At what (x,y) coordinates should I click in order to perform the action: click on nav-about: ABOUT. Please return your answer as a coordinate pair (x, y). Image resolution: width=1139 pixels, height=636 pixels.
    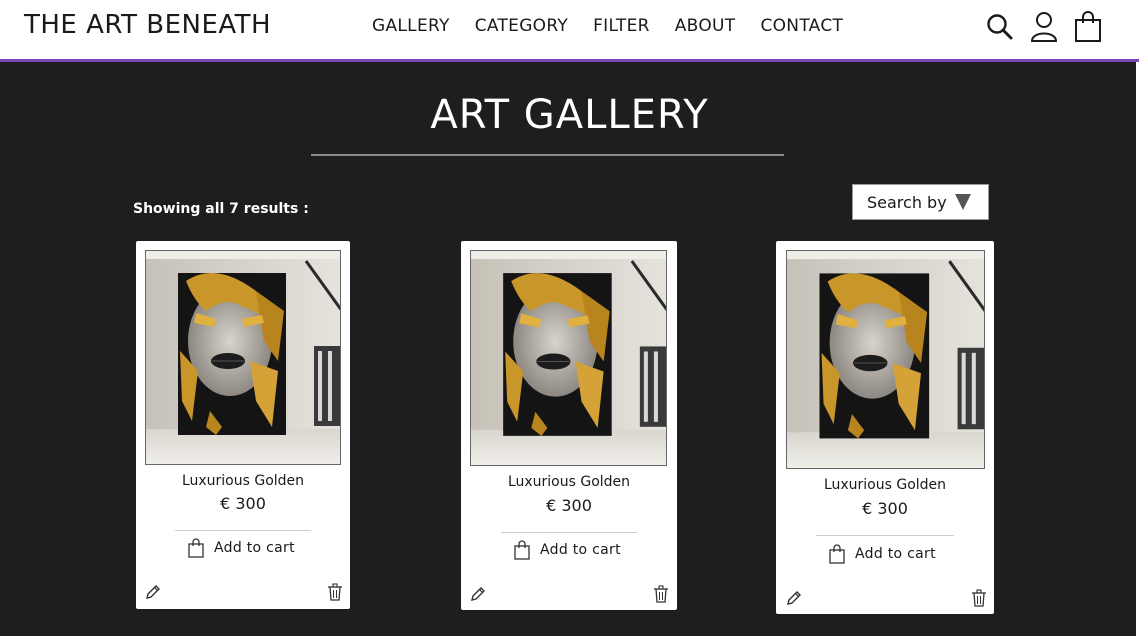
    Looking at the image, I should click on (705, 26).